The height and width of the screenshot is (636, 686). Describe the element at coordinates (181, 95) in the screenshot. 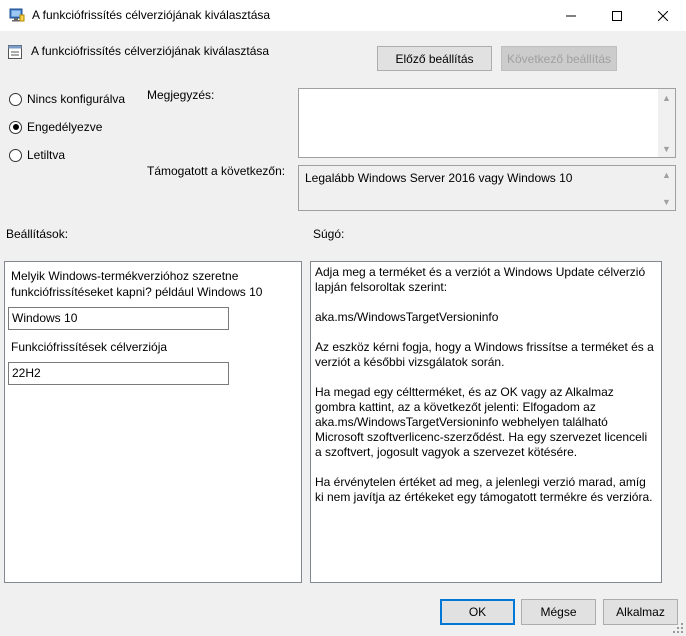

I see `comment-label: Megjegyzés:` at that location.